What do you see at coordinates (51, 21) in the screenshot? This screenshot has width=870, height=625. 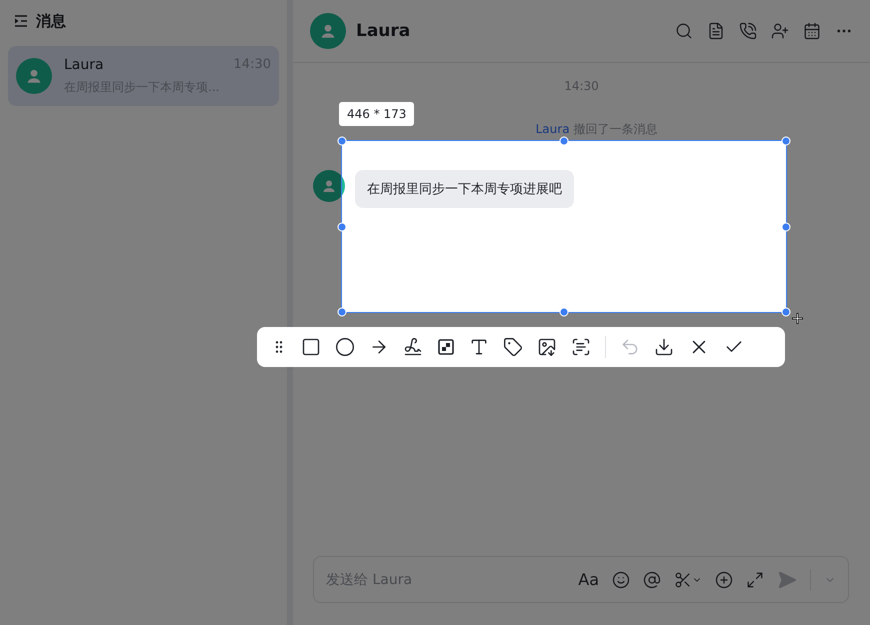 I see `sidebar-title: 消息` at bounding box center [51, 21].